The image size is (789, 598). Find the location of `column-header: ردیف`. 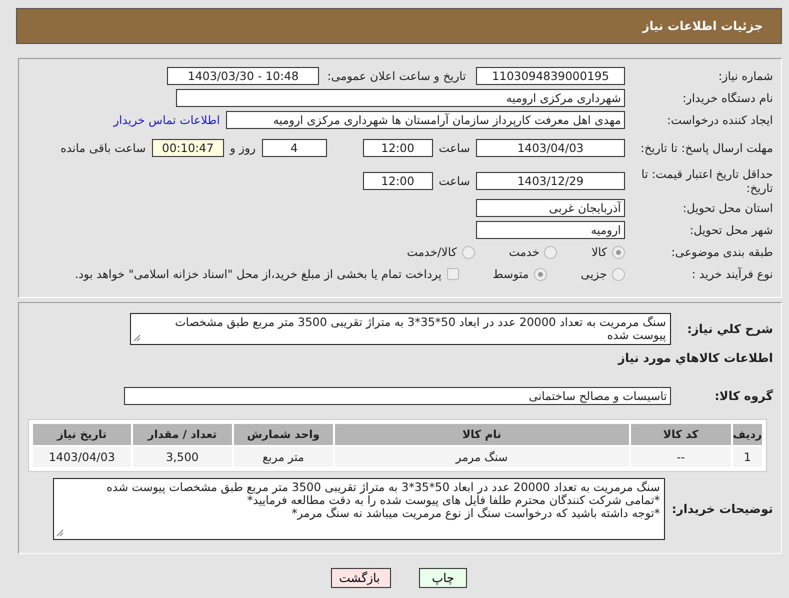

column-header: ردیف is located at coordinates (747, 434).